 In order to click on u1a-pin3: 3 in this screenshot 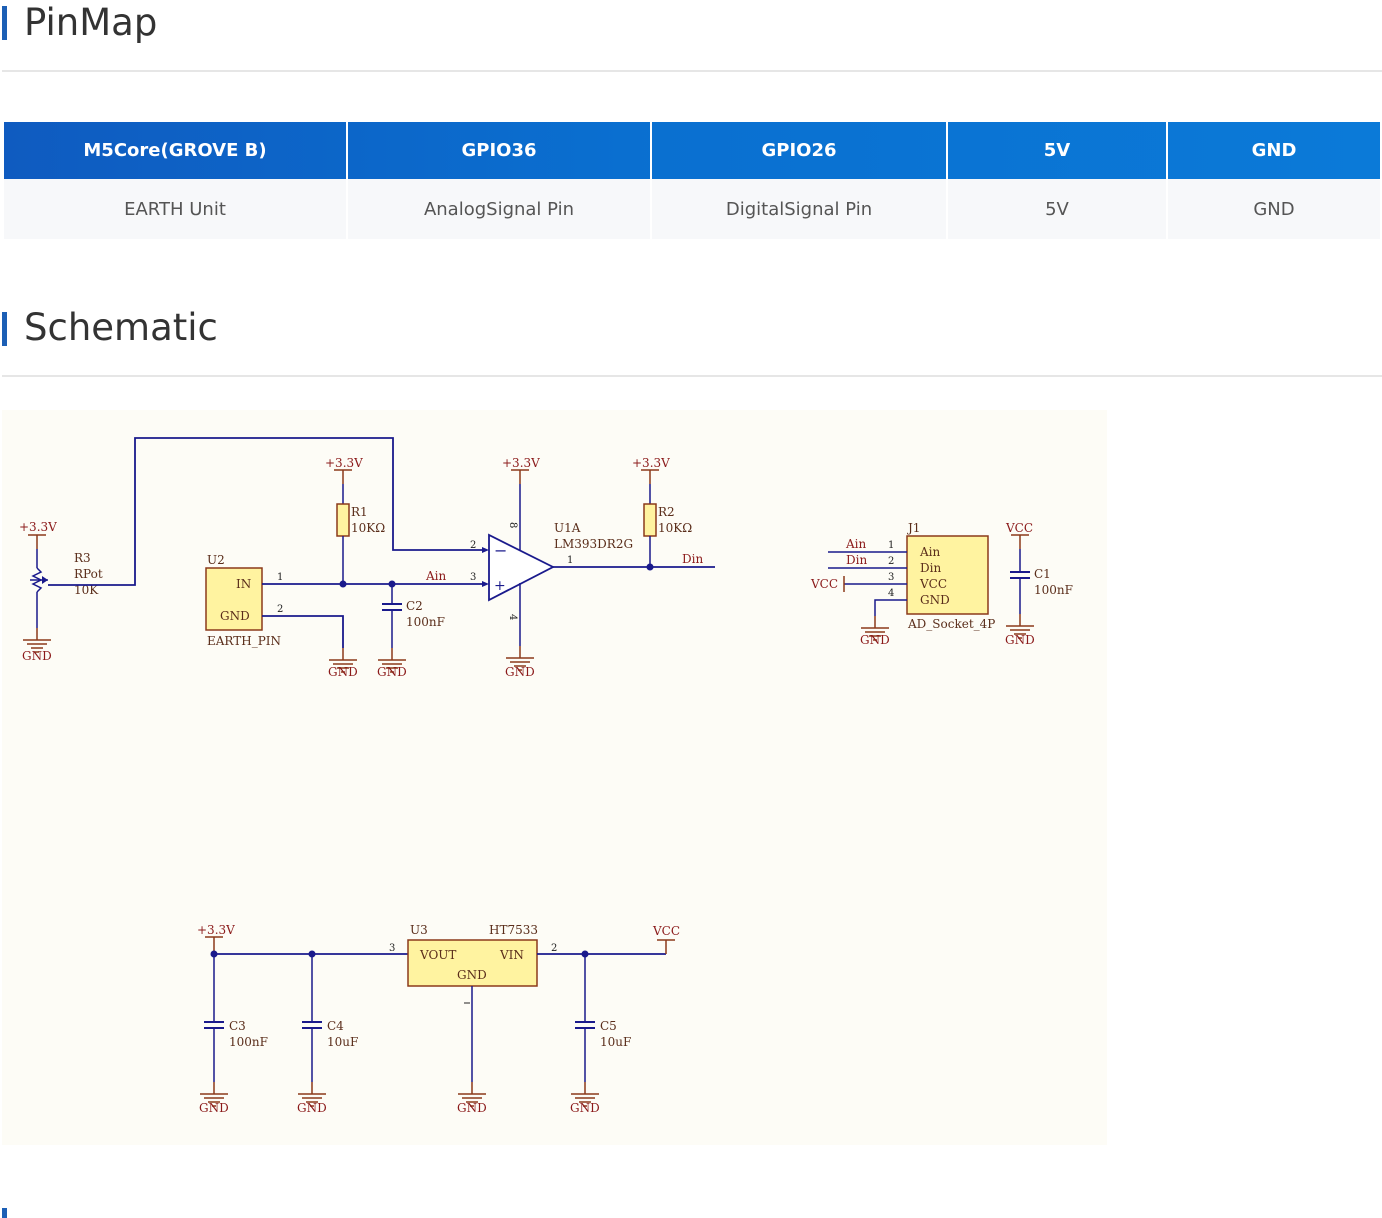, I will do `click(473, 577)`.